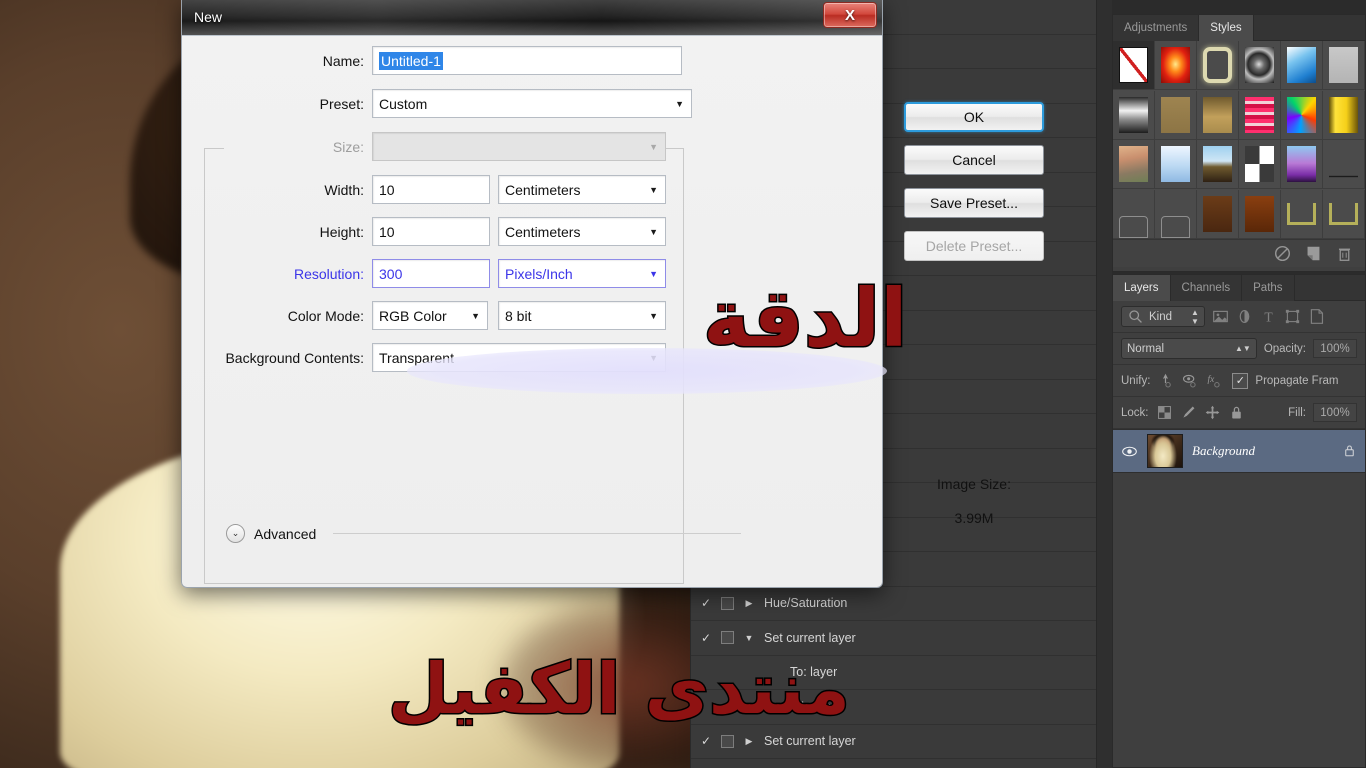 The image size is (1366, 768). Describe the element at coordinates (1220, 316) in the screenshot. I see `pixel-layer-icon` at that location.